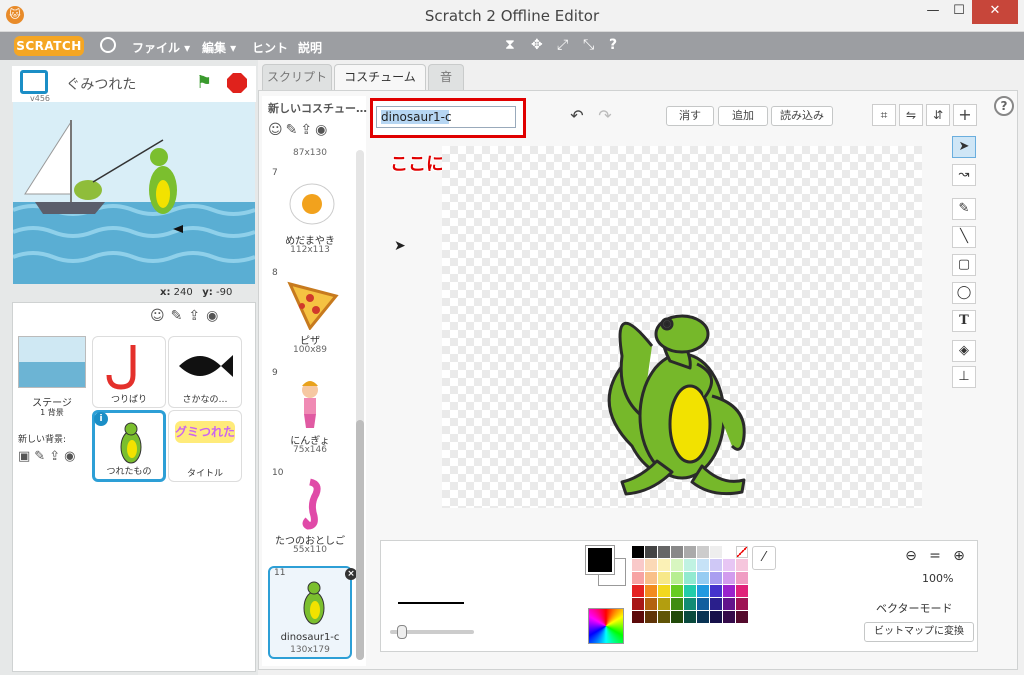 This screenshot has height=675, width=1024. What do you see at coordinates (964, 175) in the screenshot?
I see `reshape-tool-icon: ↝` at bounding box center [964, 175].